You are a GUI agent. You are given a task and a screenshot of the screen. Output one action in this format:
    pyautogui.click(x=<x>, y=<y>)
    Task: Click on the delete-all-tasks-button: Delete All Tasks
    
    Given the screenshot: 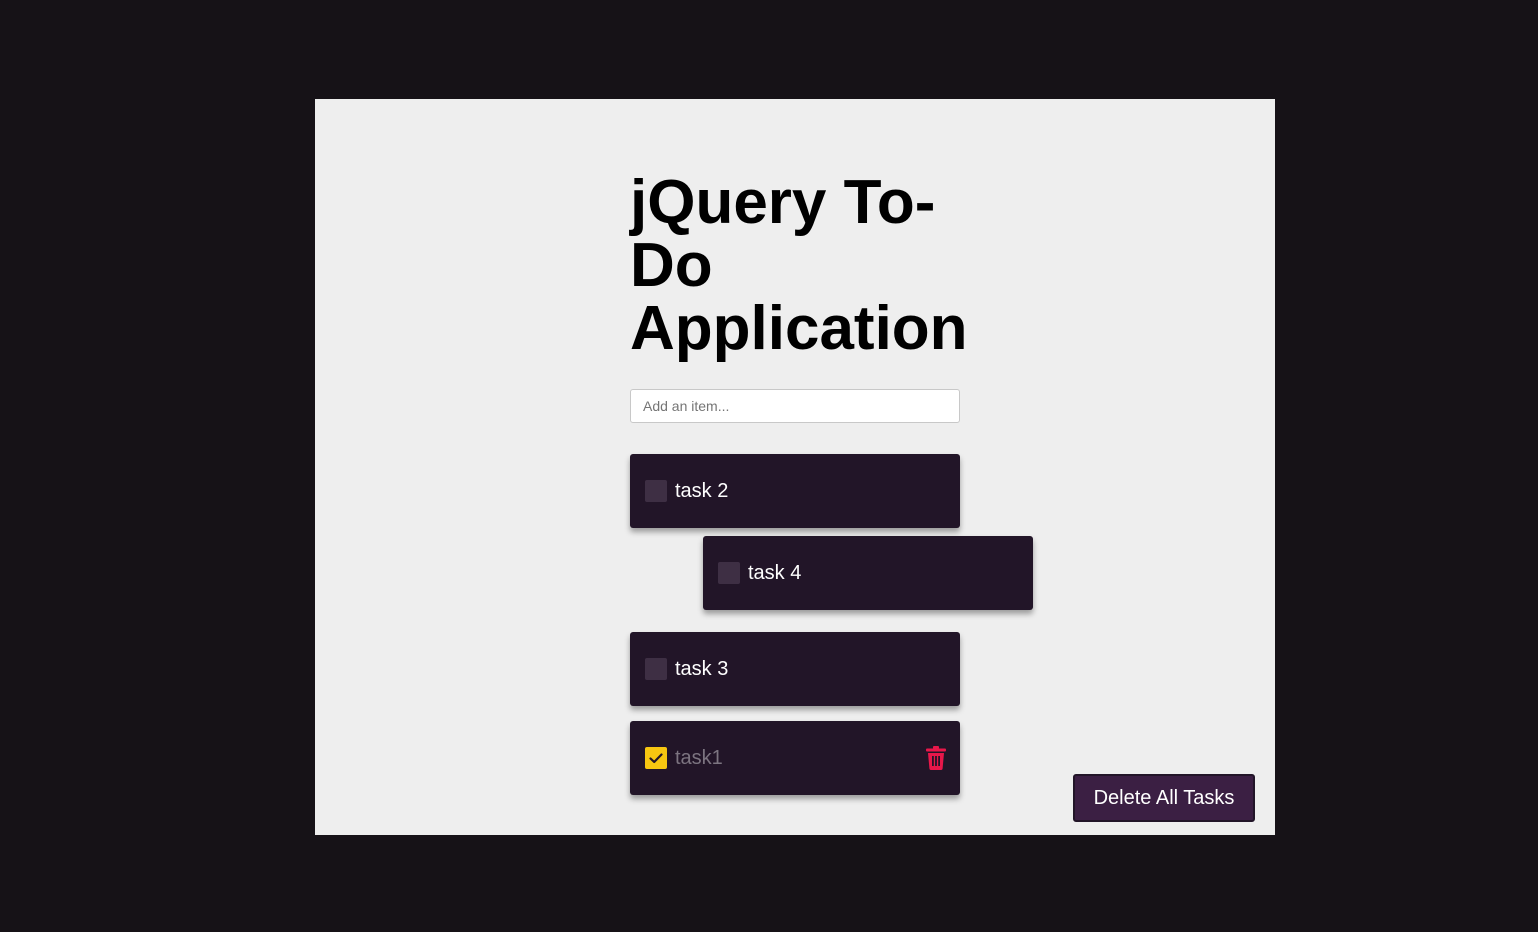 What is the action you would take?
    pyautogui.click(x=1164, y=798)
    